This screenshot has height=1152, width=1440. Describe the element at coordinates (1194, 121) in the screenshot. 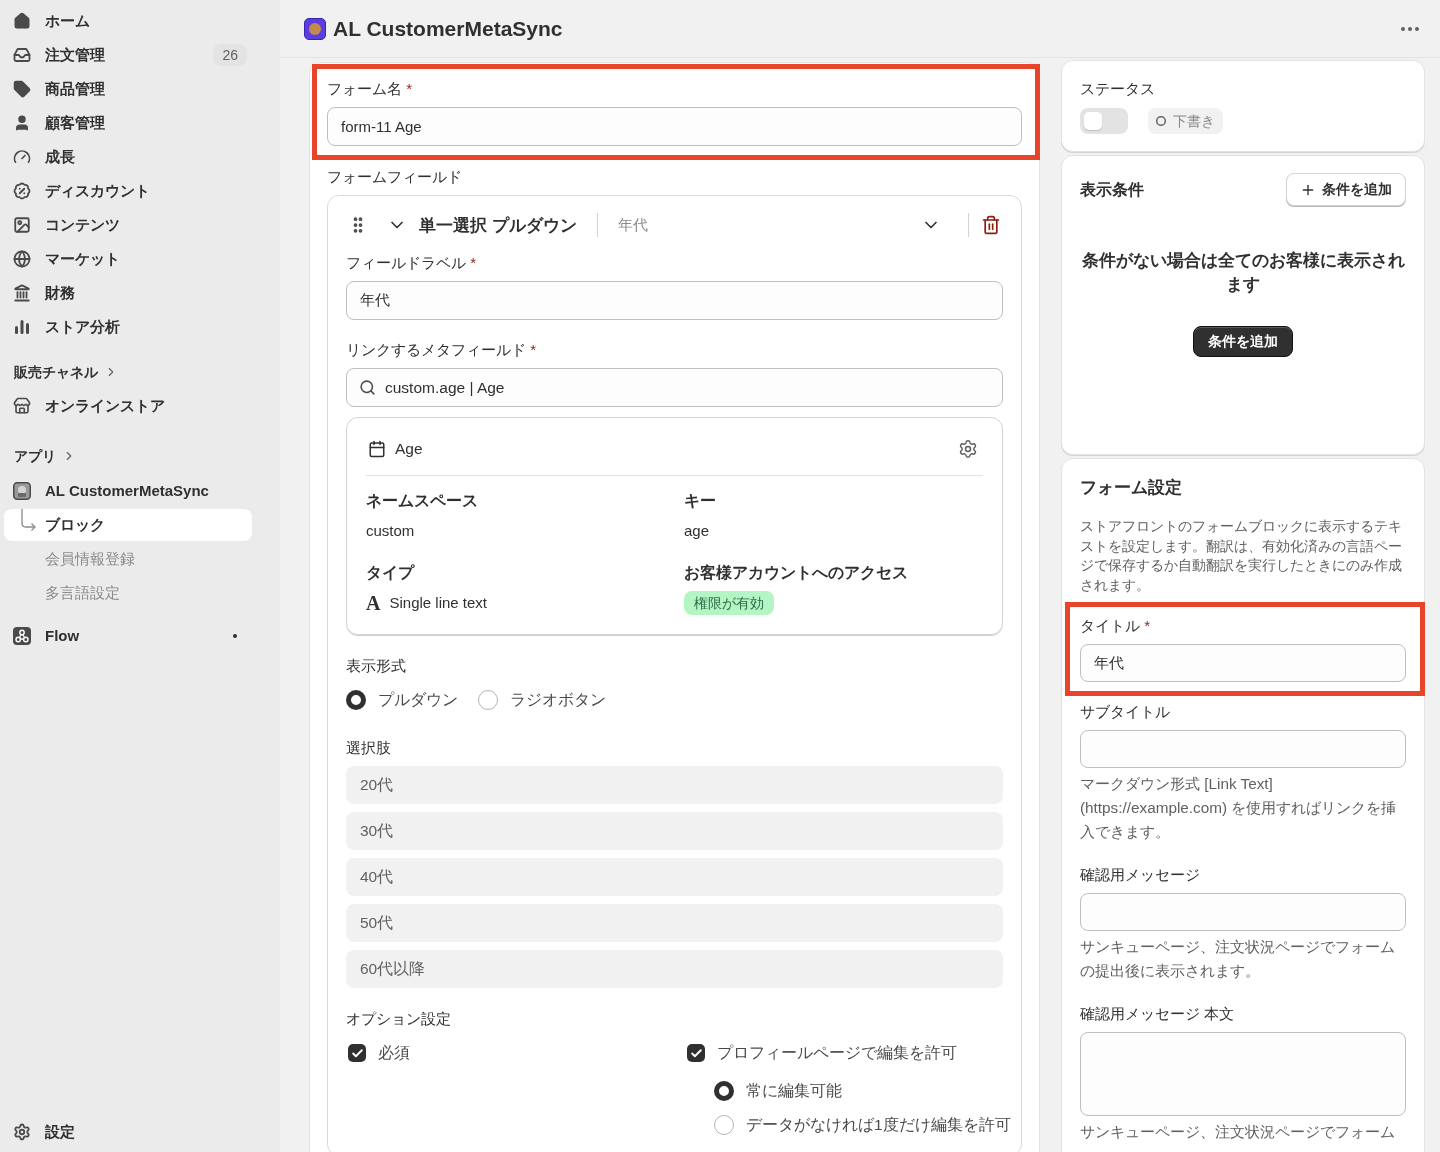

I see `status-text: 下書き` at that location.